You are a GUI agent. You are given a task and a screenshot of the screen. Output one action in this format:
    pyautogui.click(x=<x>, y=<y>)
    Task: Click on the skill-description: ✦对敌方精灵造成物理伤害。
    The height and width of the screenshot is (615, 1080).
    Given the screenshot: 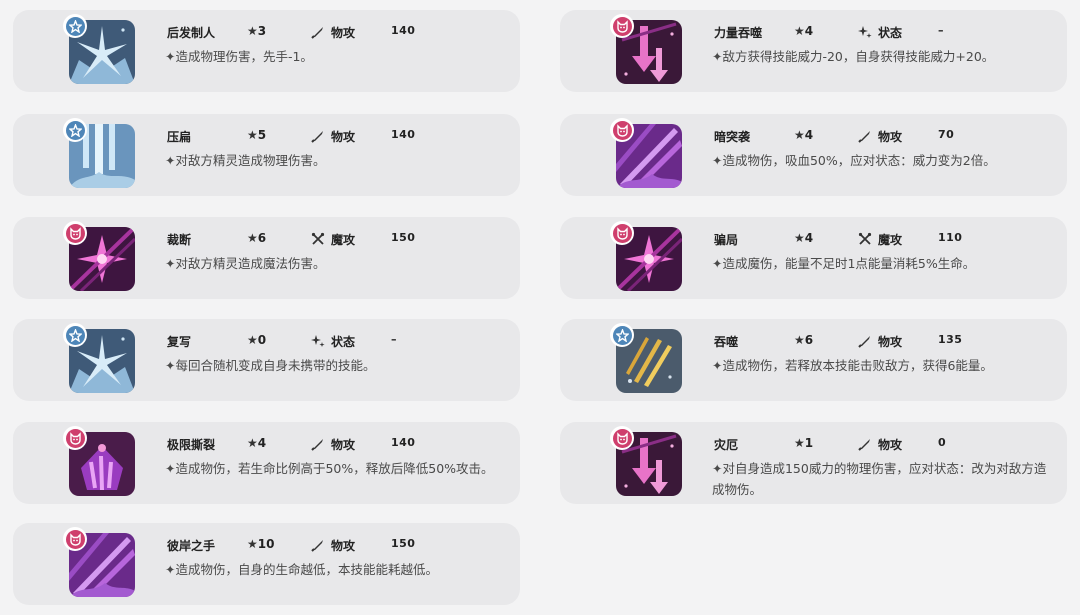 What is the action you would take?
    pyautogui.click(x=245, y=160)
    